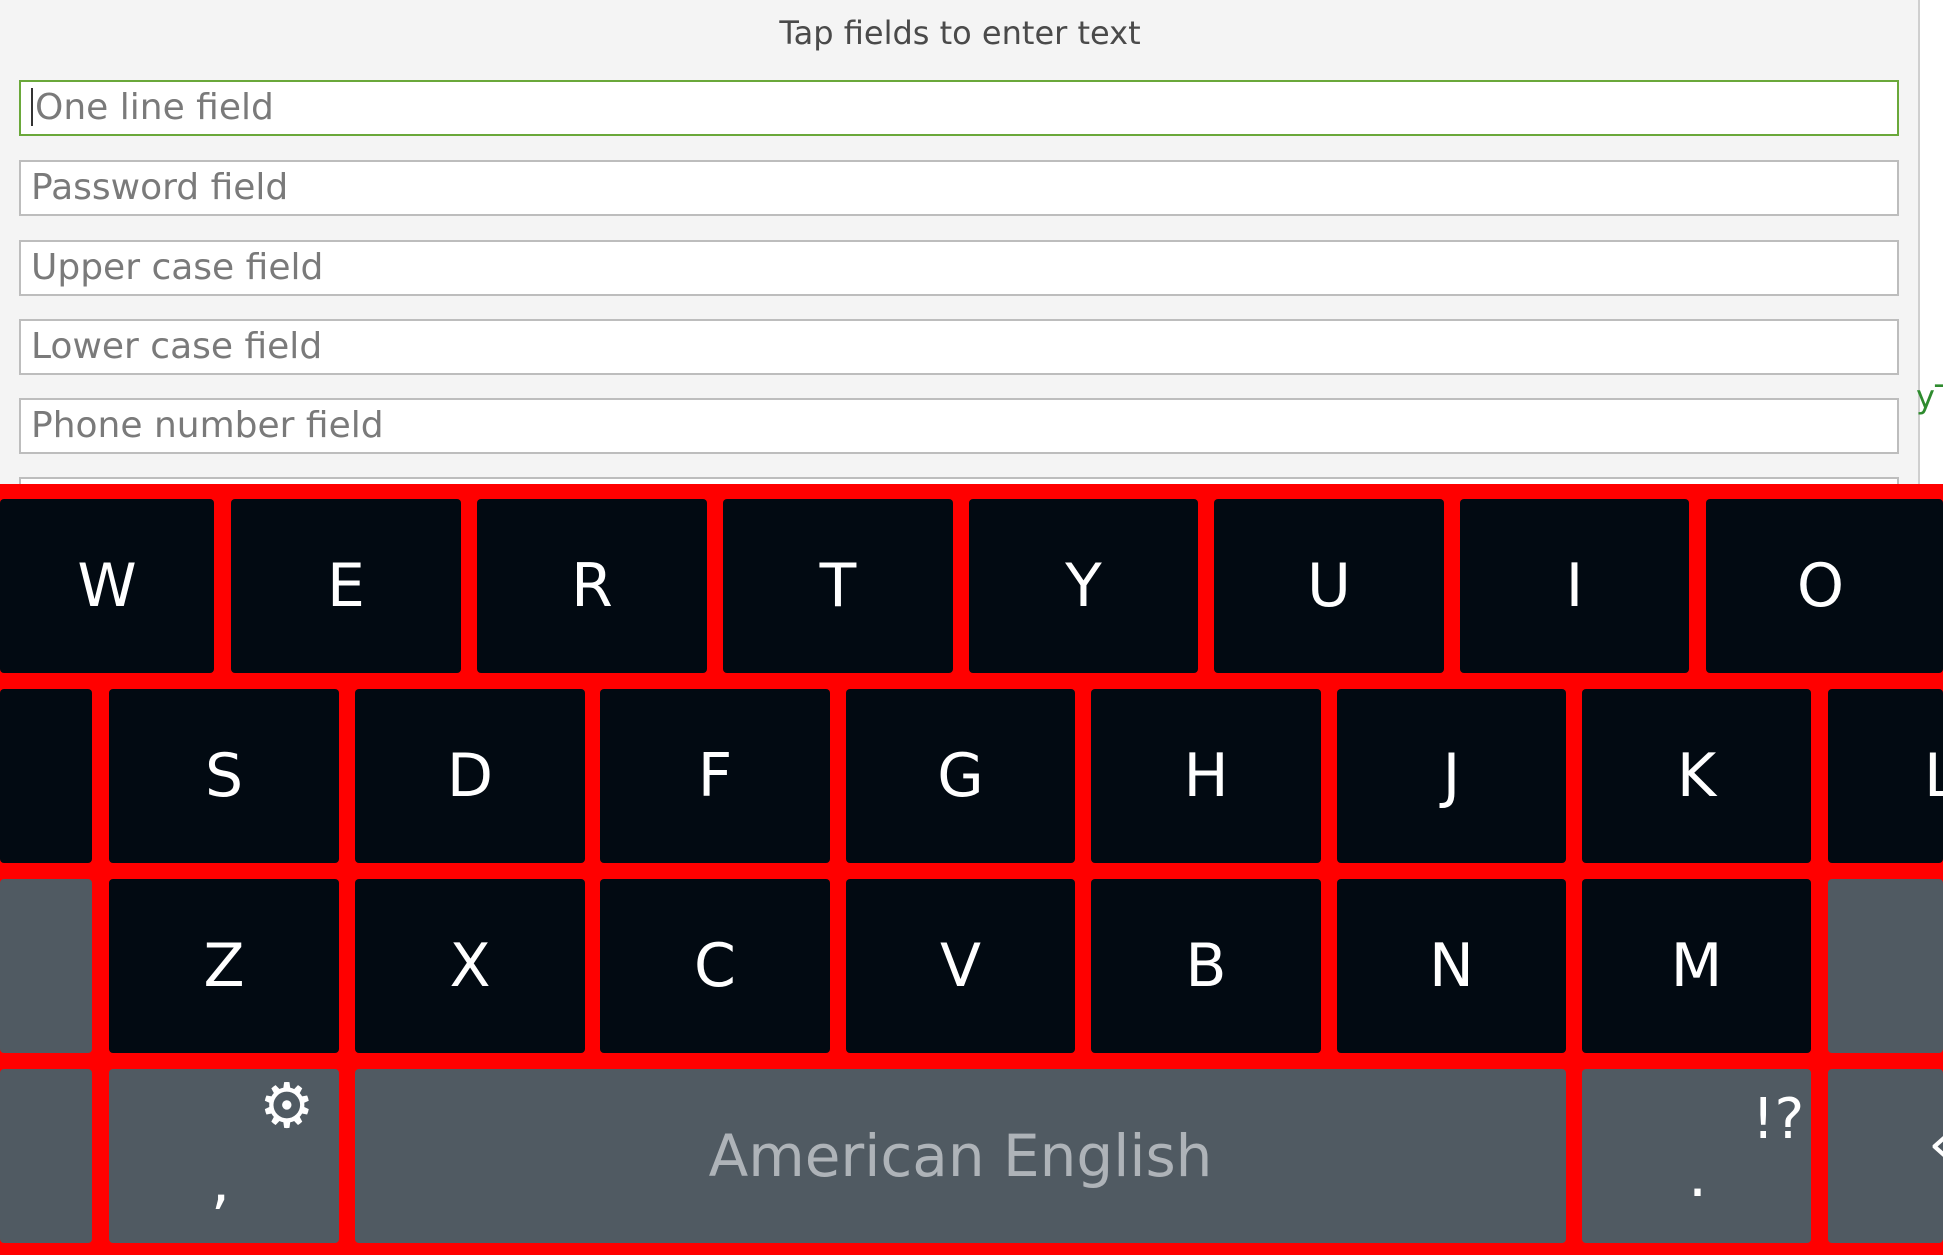 The image size is (1943, 1255). What do you see at coordinates (592, 586) in the screenshot?
I see `key-r: R` at bounding box center [592, 586].